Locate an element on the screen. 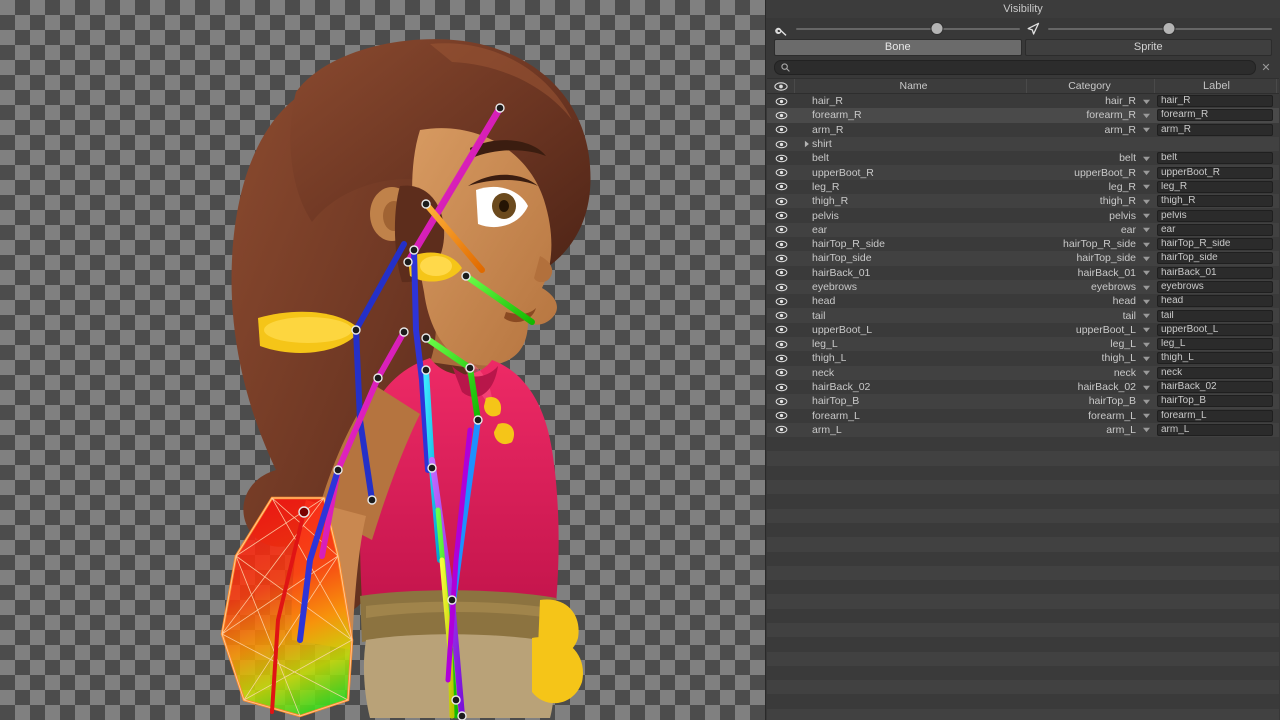 Image resolution: width=1280 pixels, height=720 pixels. row-label-input: hairBack_02 is located at coordinates (1215, 387).